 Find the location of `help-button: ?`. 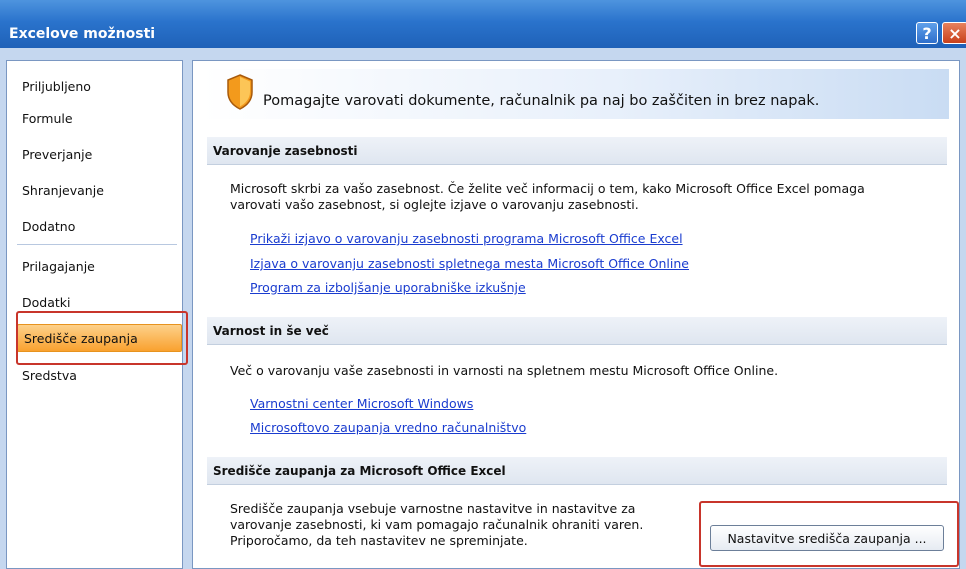

help-button: ? is located at coordinates (927, 33).